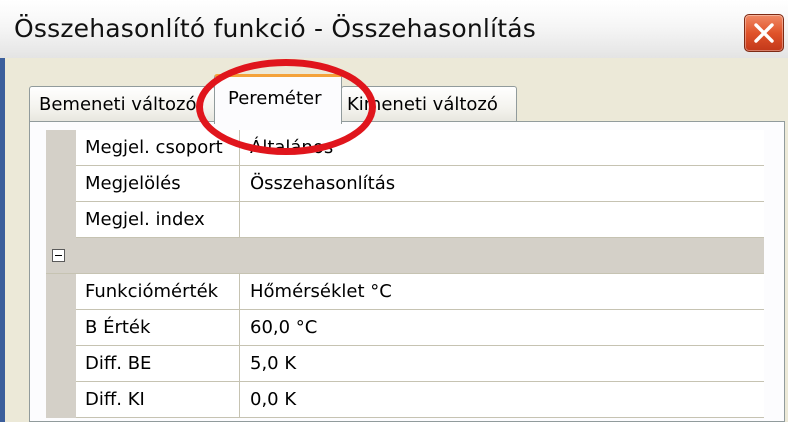  I want to click on property-name: Diff. KI, so click(158, 399).